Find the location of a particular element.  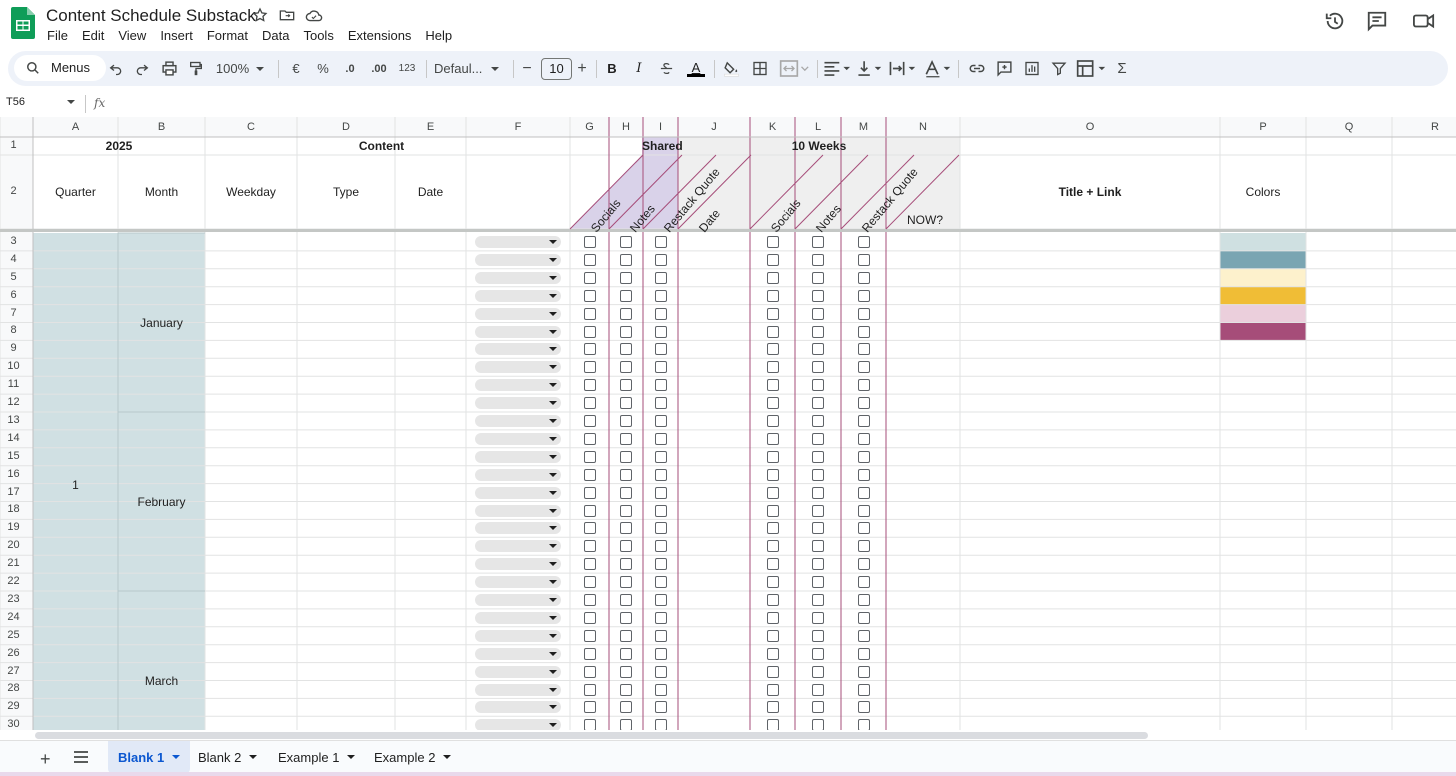

header-title-link: Title + Link is located at coordinates (1090, 192).